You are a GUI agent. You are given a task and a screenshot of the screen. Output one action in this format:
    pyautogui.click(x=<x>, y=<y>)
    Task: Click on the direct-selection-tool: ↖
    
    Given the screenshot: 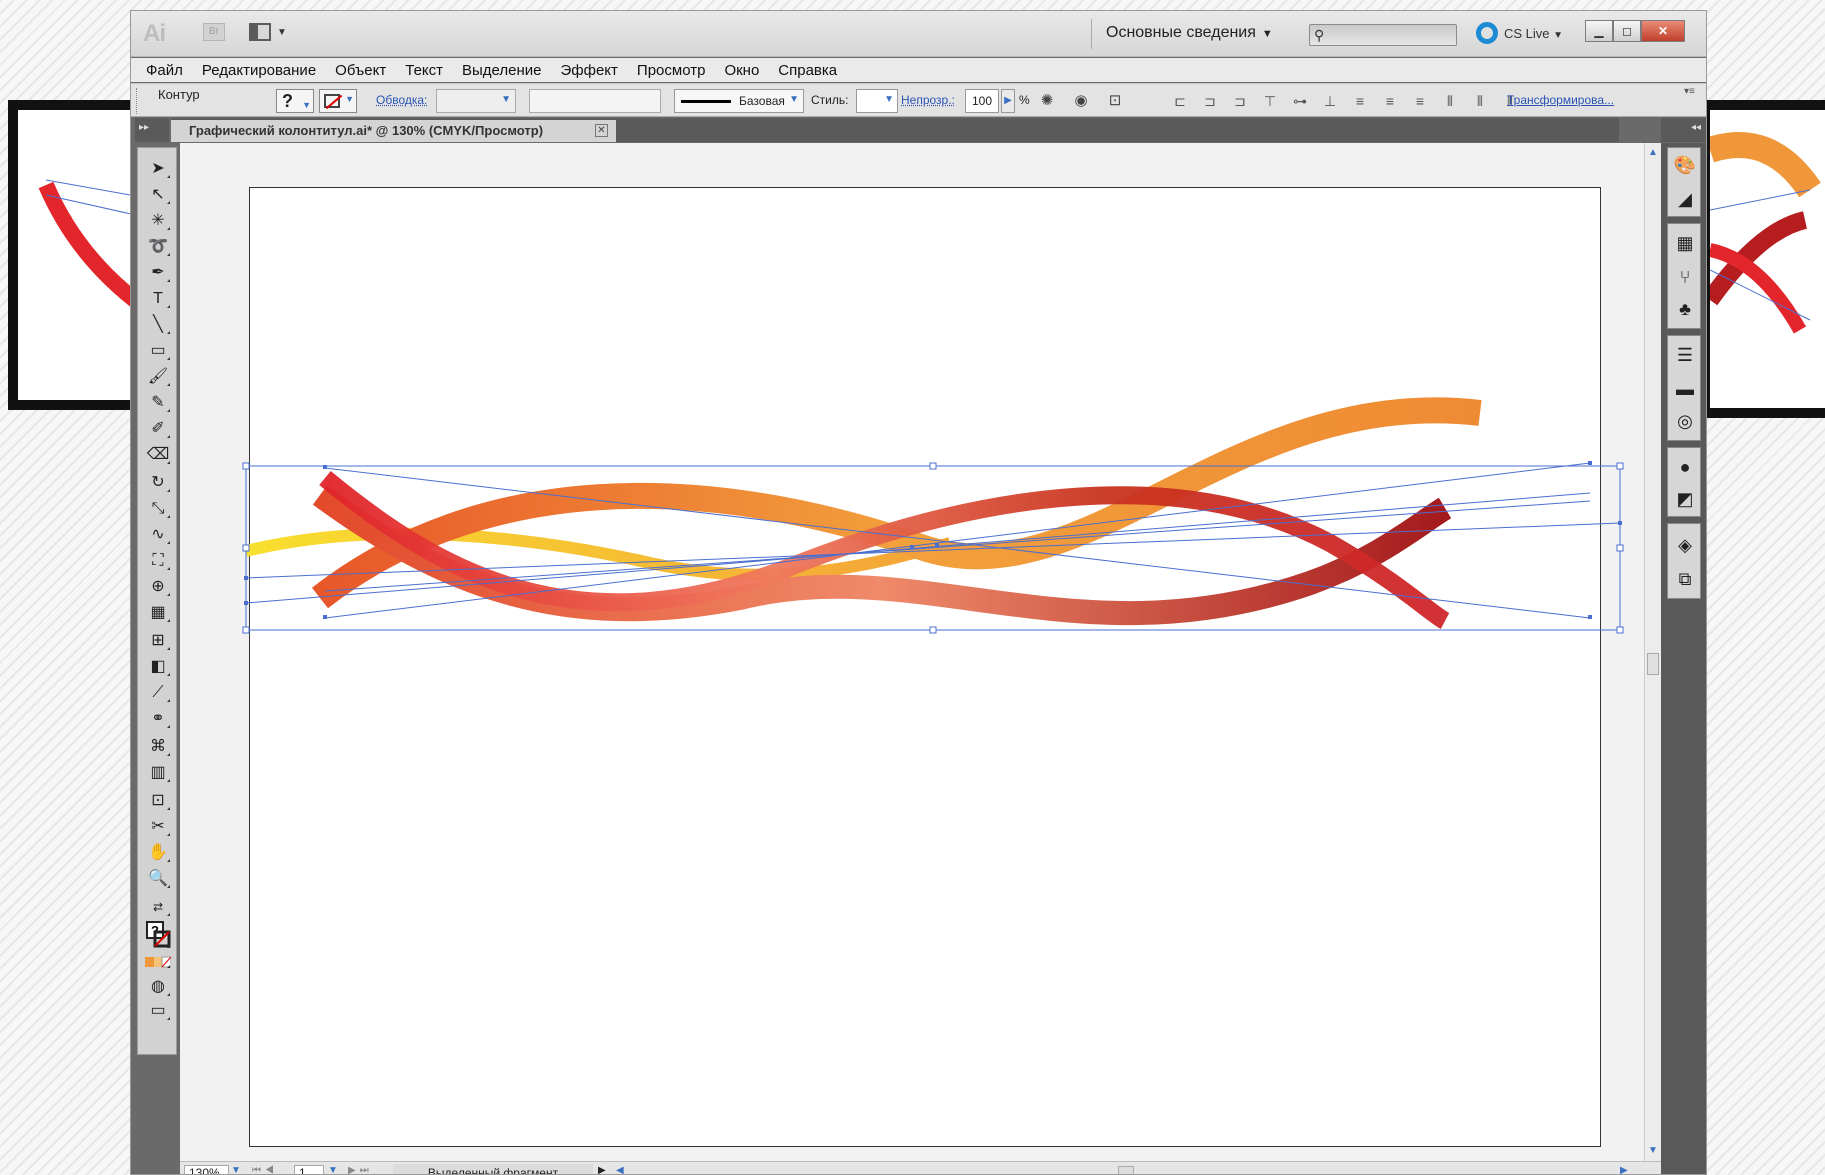 What is the action you would take?
    pyautogui.click(x=158, y=195)
    